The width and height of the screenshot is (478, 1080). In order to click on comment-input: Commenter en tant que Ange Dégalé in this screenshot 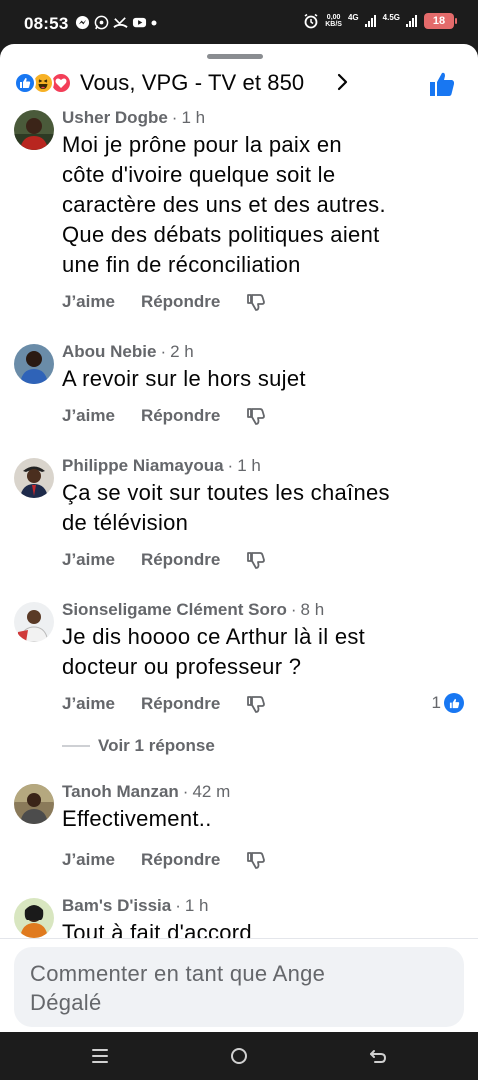, I will do `click(239, 987)`.